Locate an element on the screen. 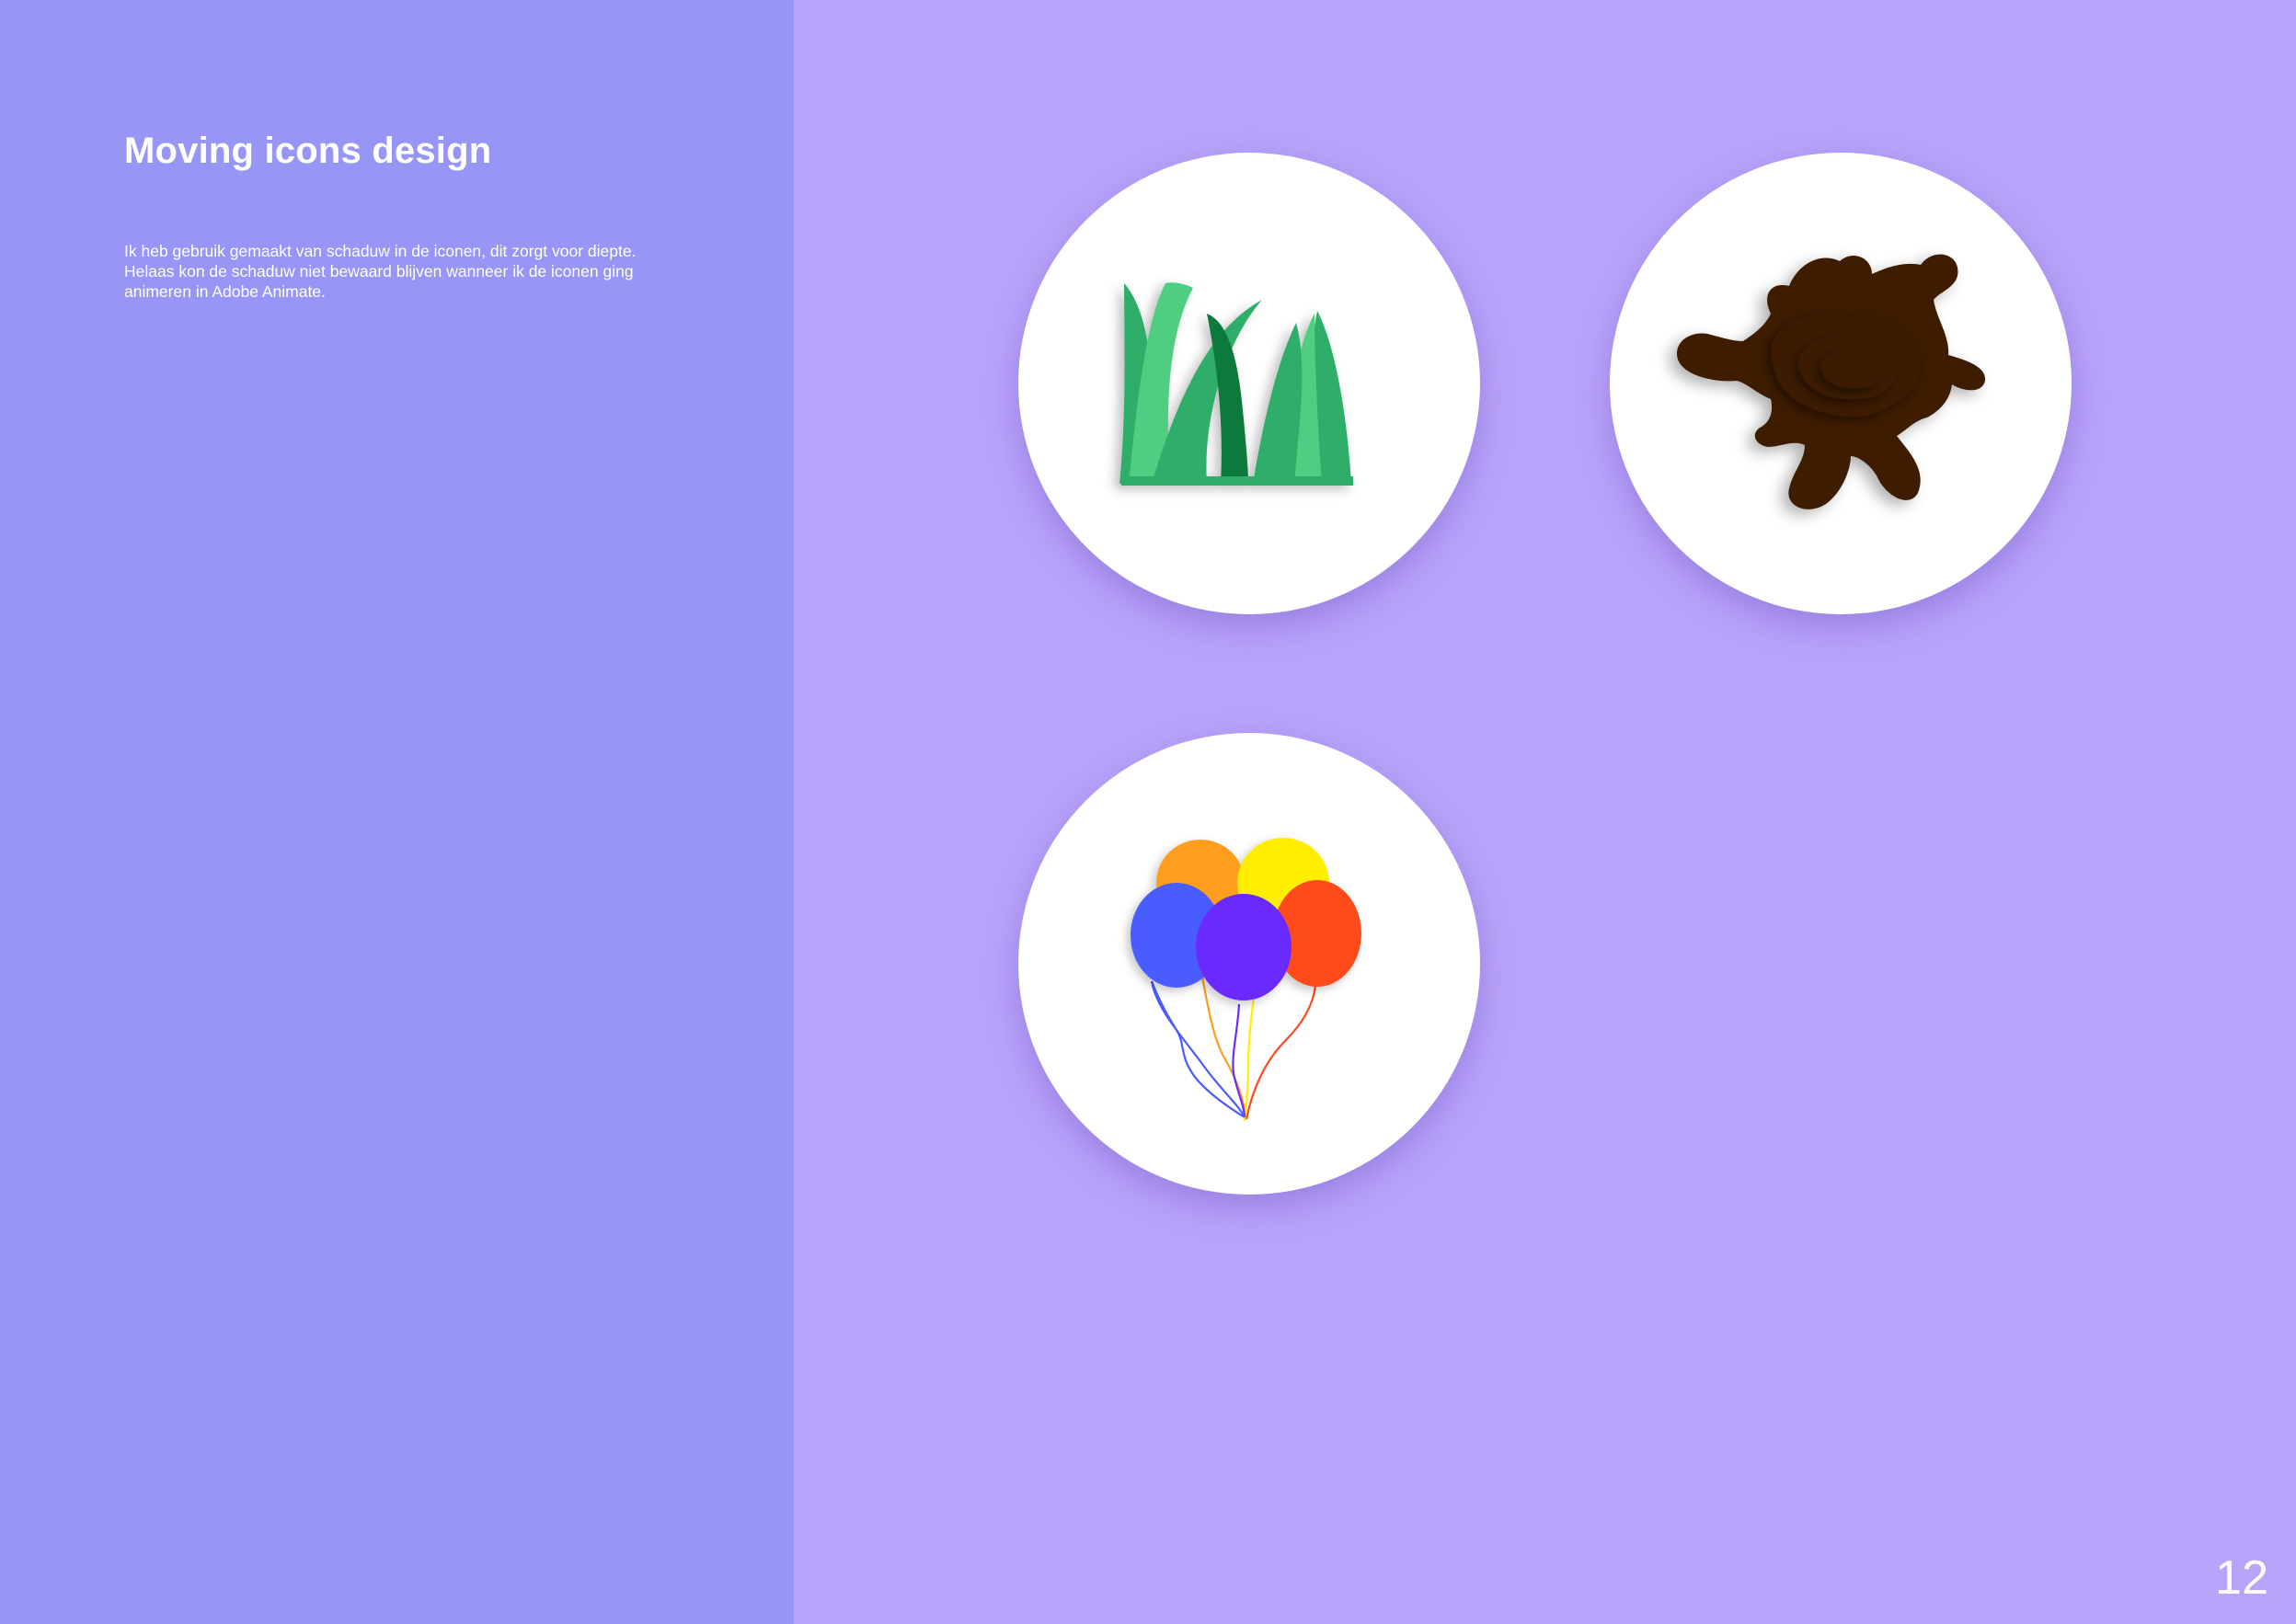 Image resolution: width=2296 pixels, height=1624 pixels. page-title: Moving icons design is located at coordinates (308, 151).